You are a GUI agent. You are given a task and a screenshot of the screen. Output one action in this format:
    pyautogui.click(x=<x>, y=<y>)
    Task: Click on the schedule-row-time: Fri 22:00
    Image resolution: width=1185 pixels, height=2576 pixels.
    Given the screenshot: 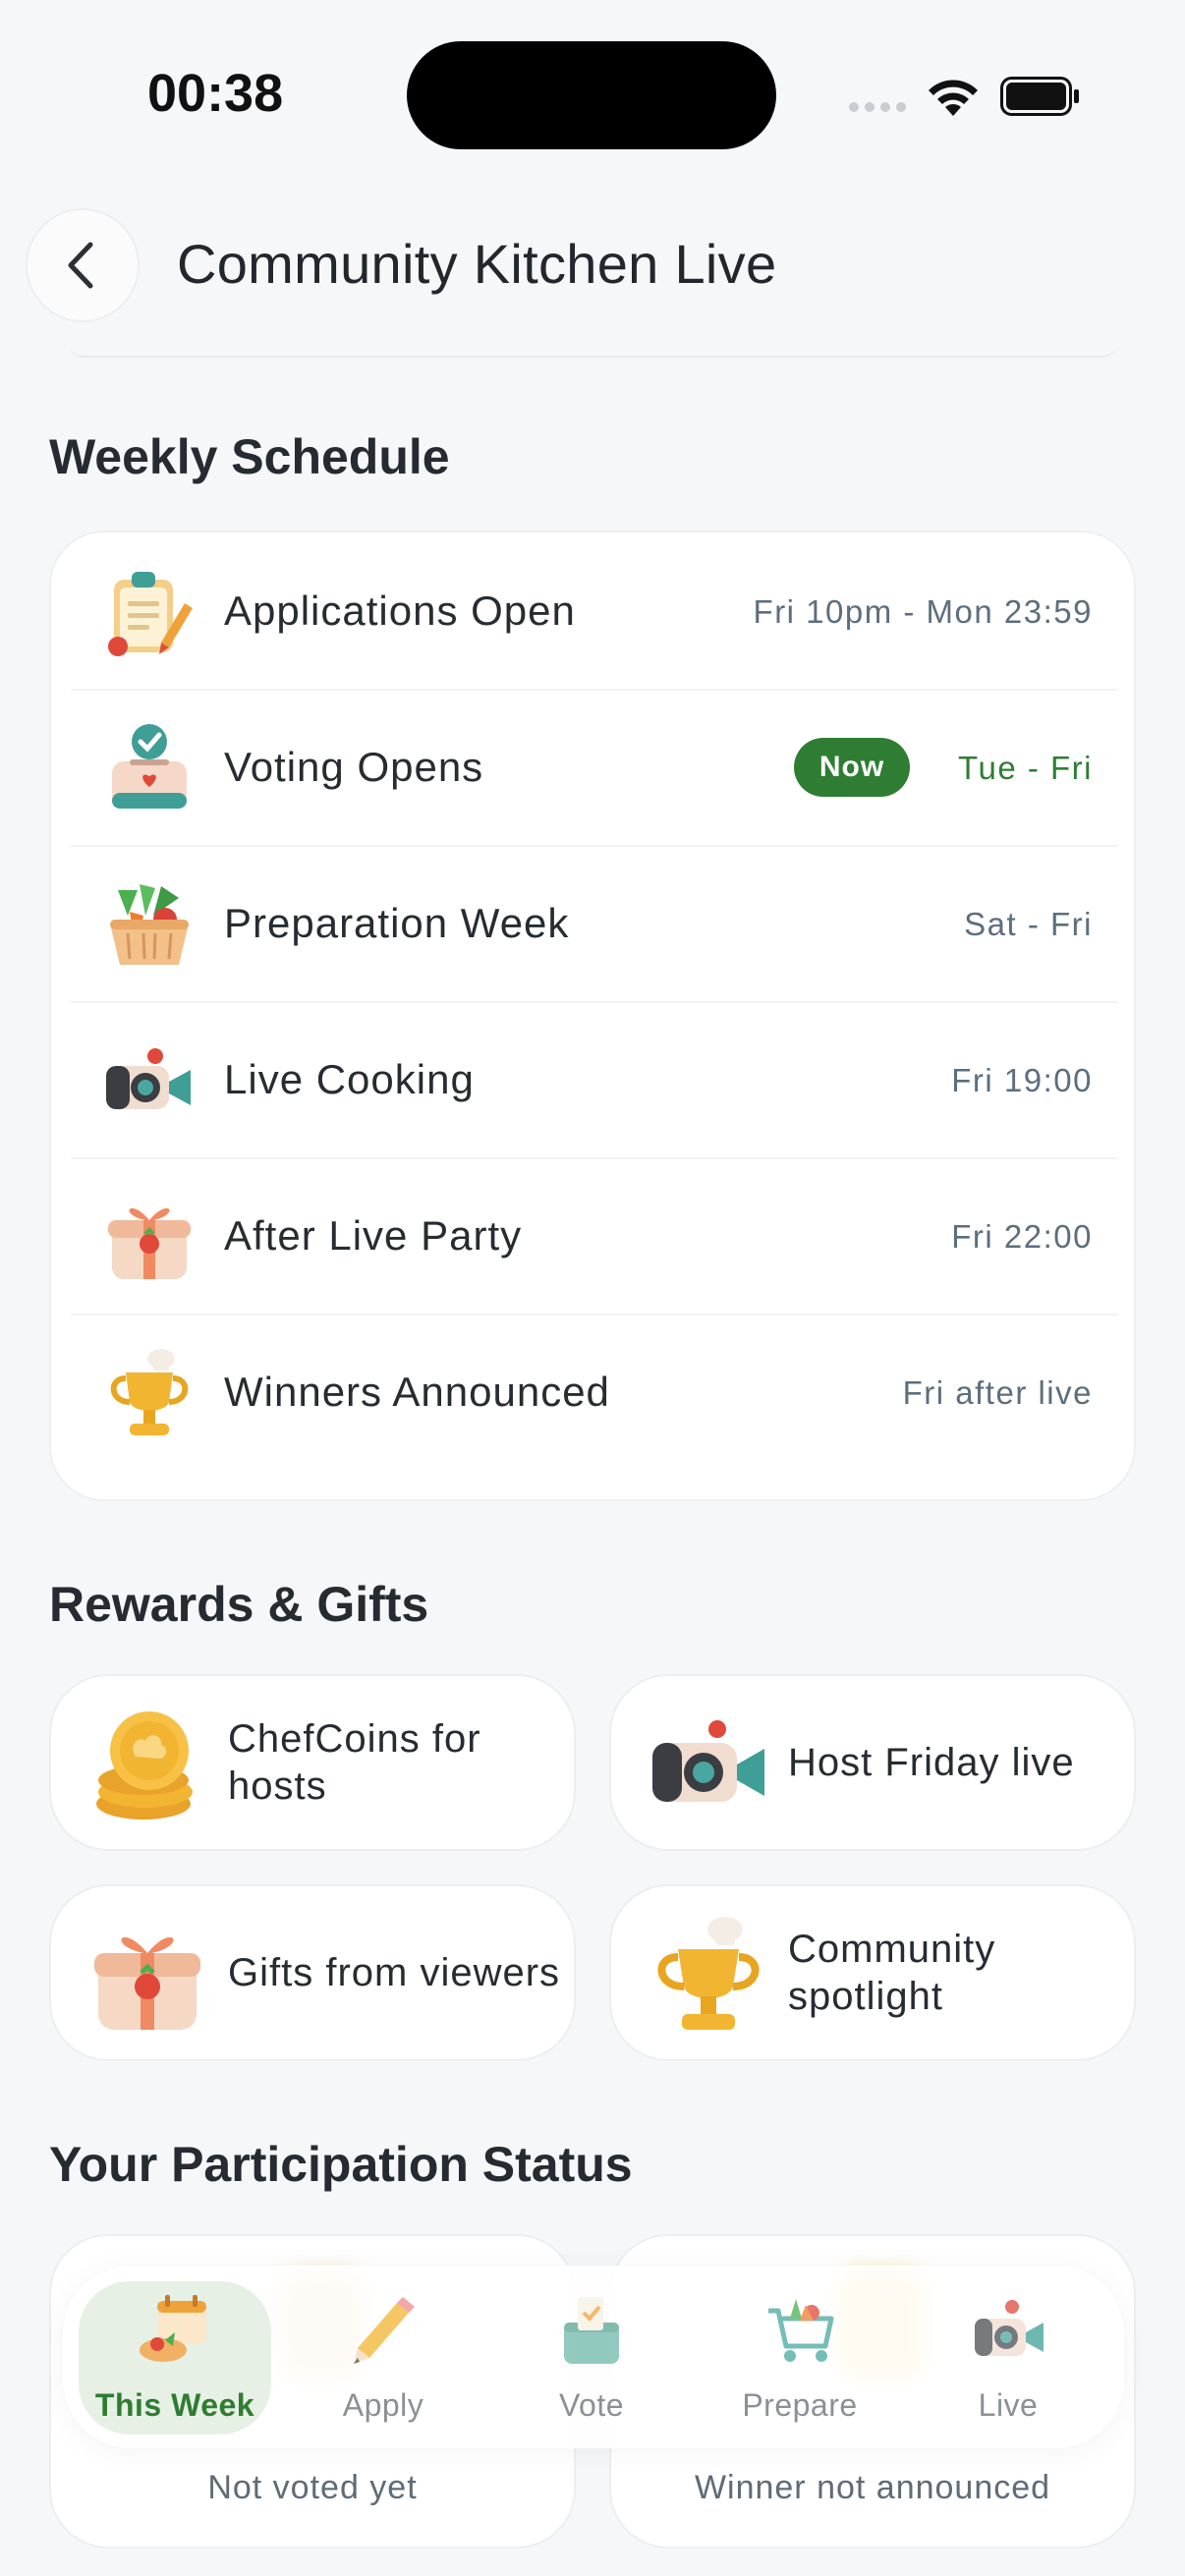 What is the action you would take?
    pyautogui.click(x=1022, y=1236)
    